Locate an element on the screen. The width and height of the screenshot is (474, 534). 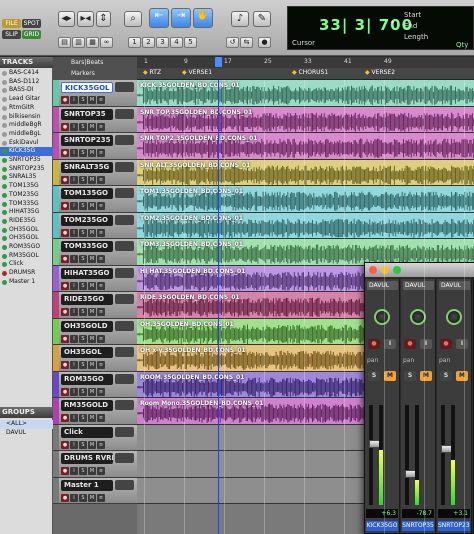
loop-icon: ↺ is located at coordinates (232, 42).